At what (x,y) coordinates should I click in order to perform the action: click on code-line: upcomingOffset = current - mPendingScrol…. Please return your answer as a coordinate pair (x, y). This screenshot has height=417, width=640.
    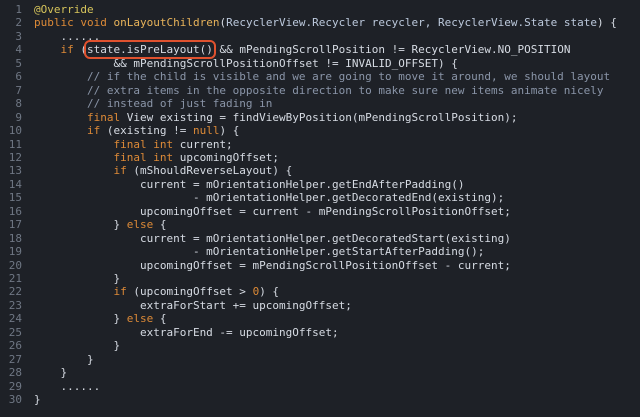
    Looking at the image, I should click on (272, 211).